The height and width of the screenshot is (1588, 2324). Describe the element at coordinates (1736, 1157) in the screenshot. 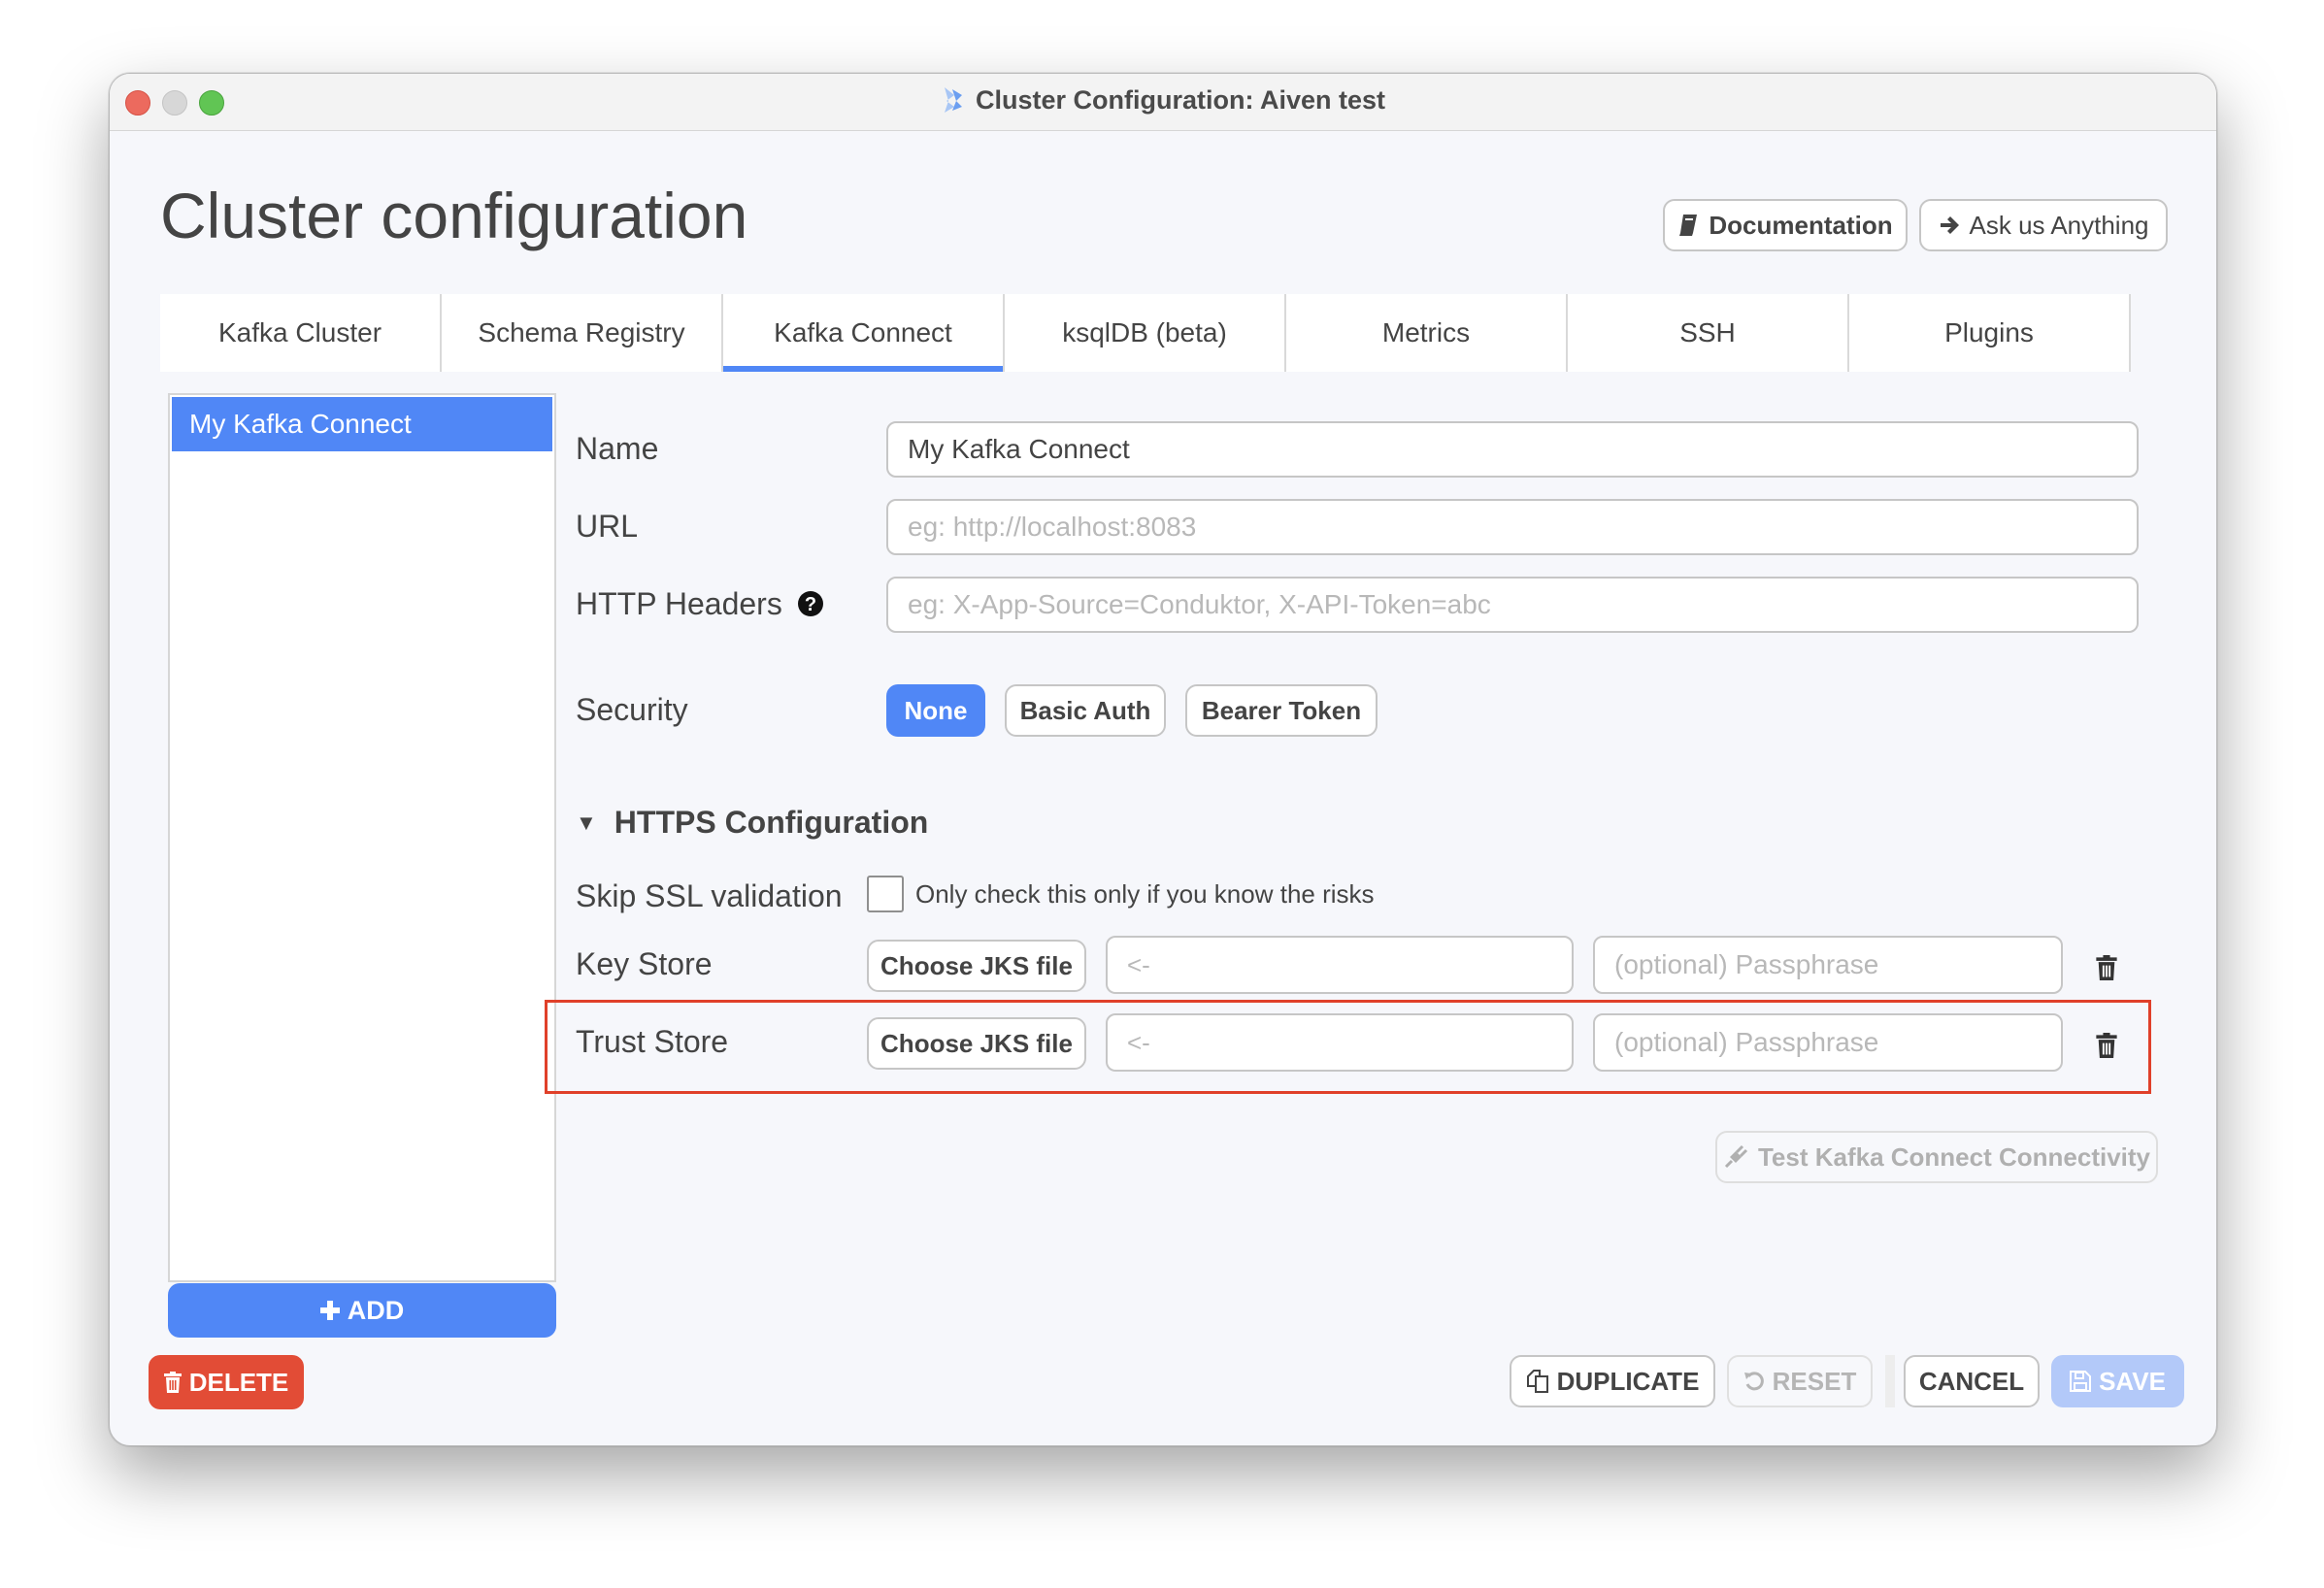

I see `plug-icon` at that location.